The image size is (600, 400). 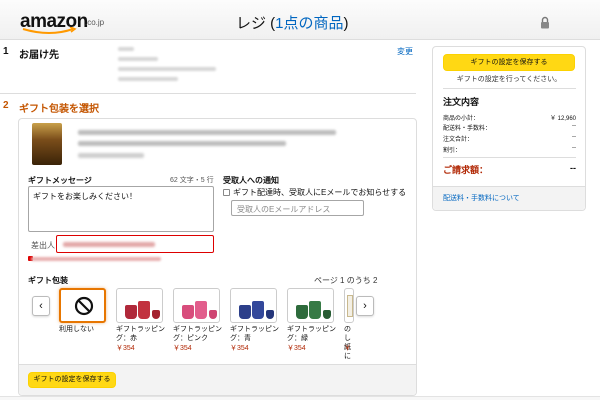 What do you see at coordinates (405, 51) in the screenshot?
I see `change-address-link: 変更` at bounding box center [405, 51].